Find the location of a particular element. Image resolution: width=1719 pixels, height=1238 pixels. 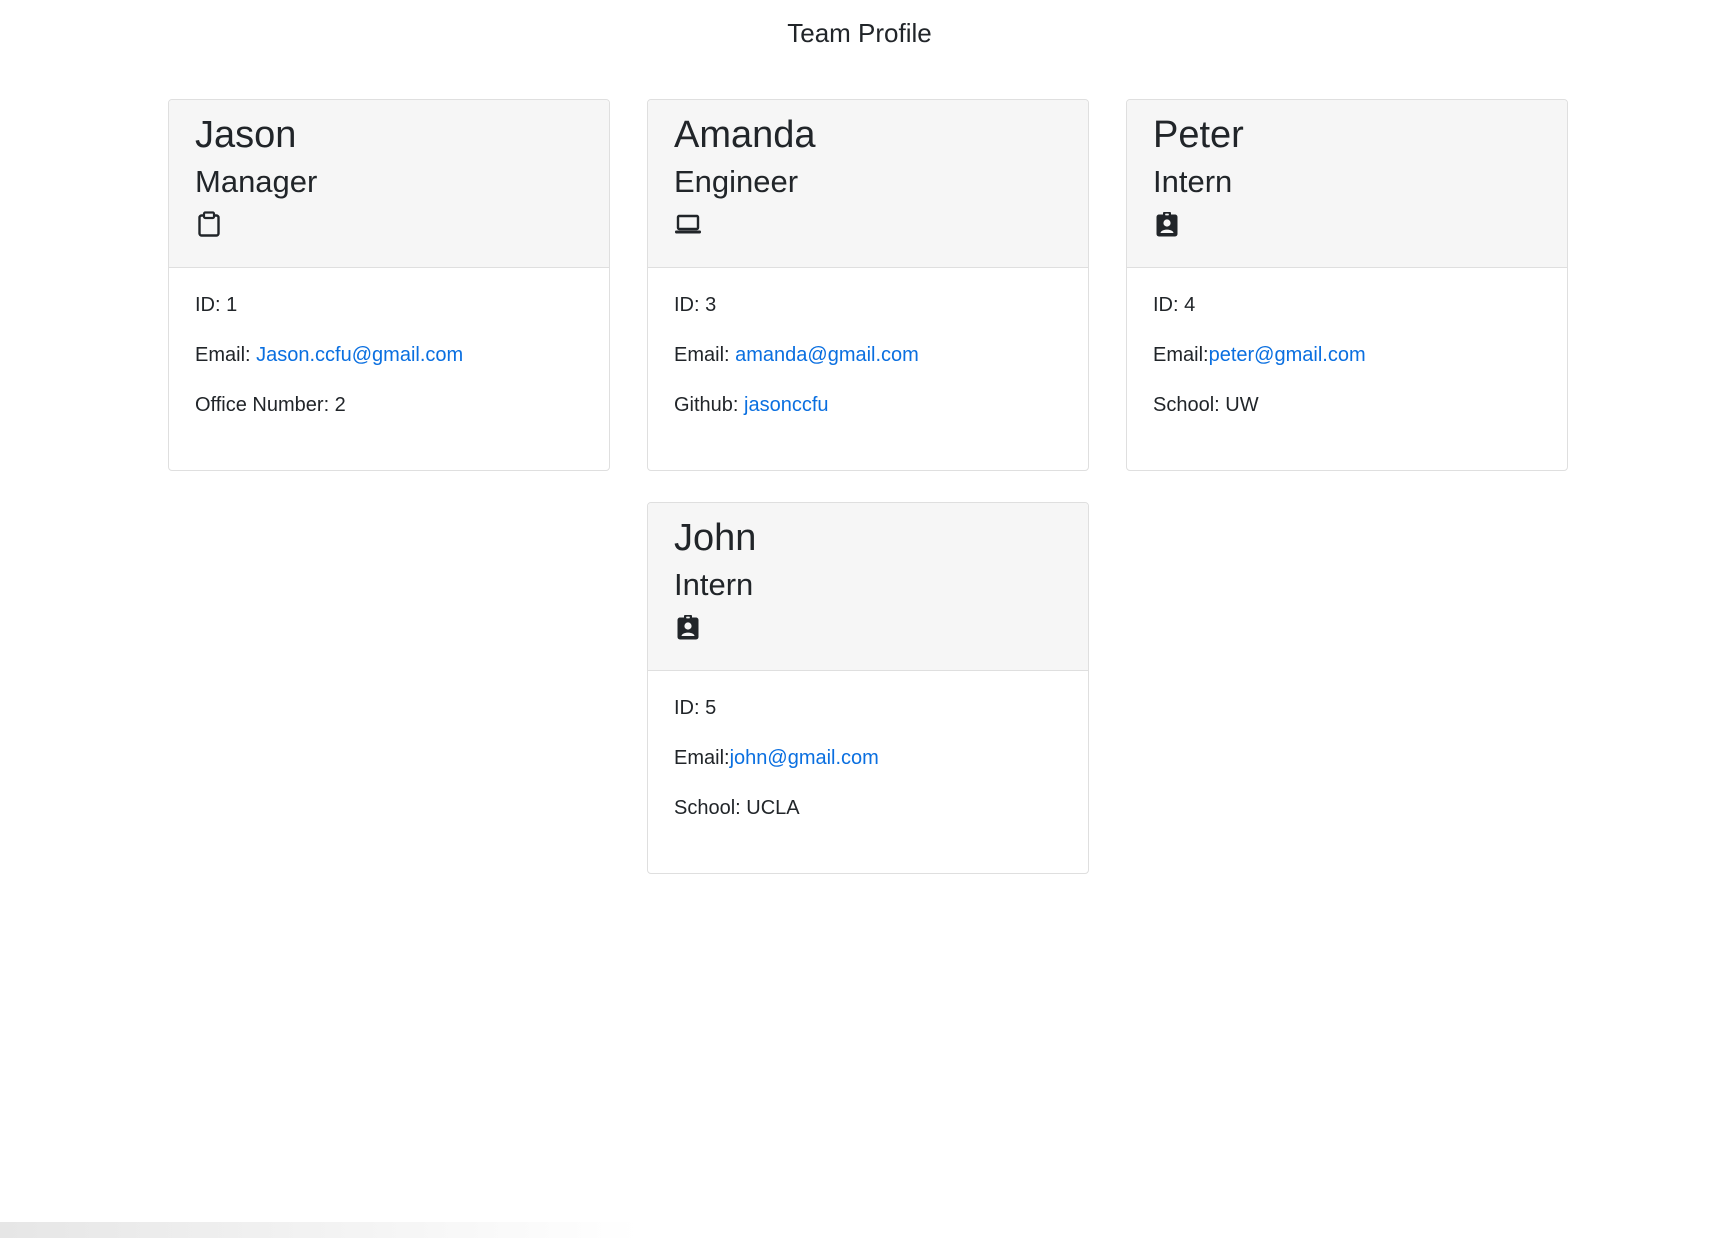

employee-email-row: Email:peter@gmail.com is located at coordinates (1360, 355).